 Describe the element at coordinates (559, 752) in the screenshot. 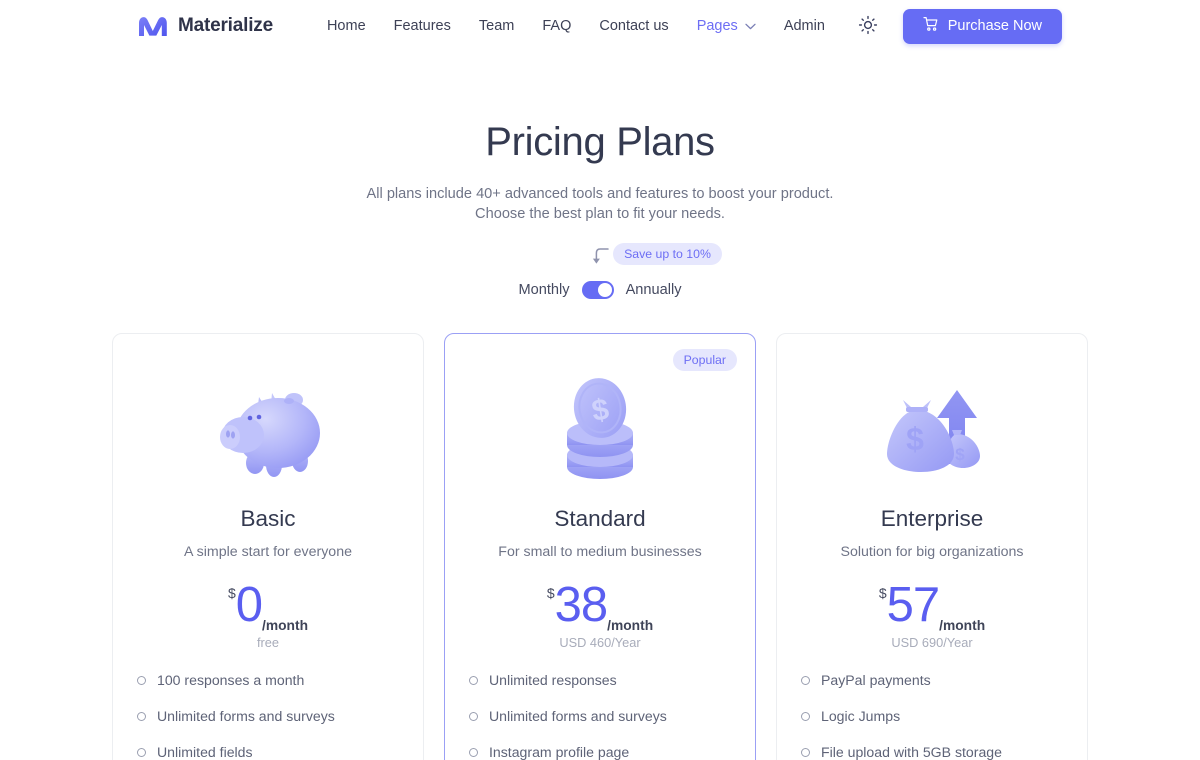

I see `feature-label: Instagram profile page` at that location.